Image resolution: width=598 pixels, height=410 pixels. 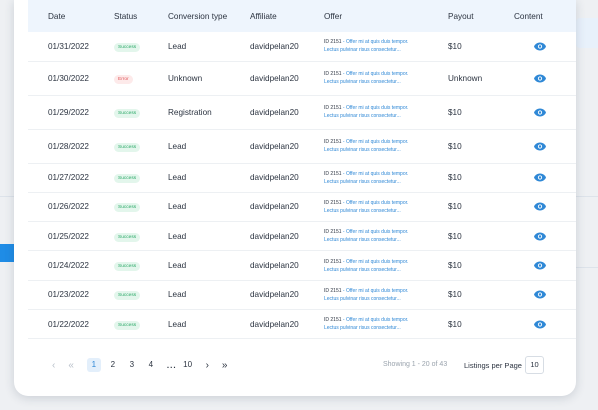 What do you see at coordinates (151, 365) in the screenshot?
I see `page-button-4: 4` at bounding box center [151, 365].